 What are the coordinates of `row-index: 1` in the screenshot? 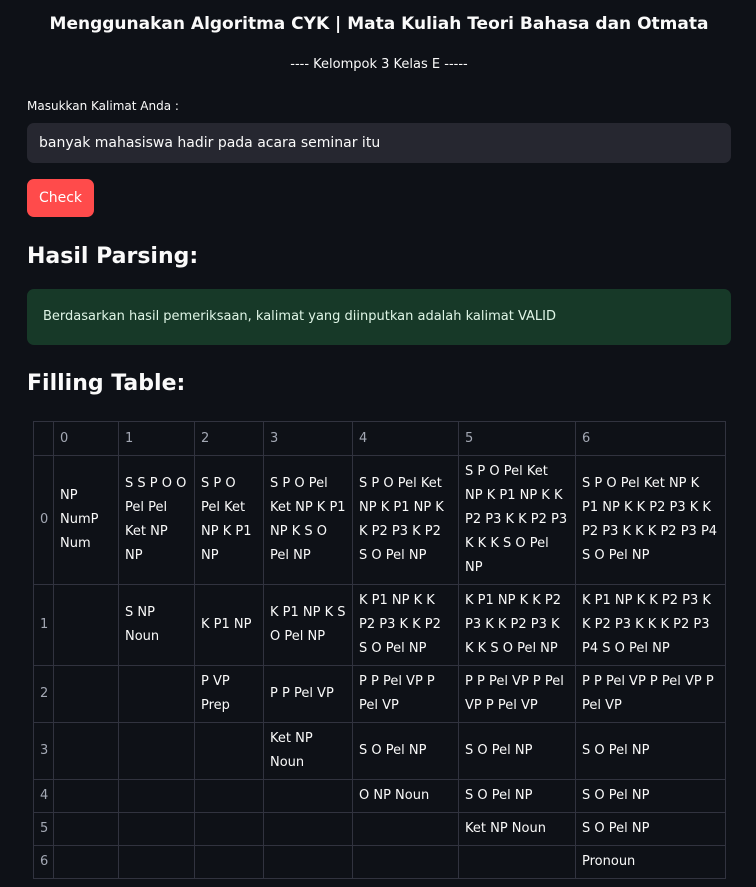 It's located at (43, 625).